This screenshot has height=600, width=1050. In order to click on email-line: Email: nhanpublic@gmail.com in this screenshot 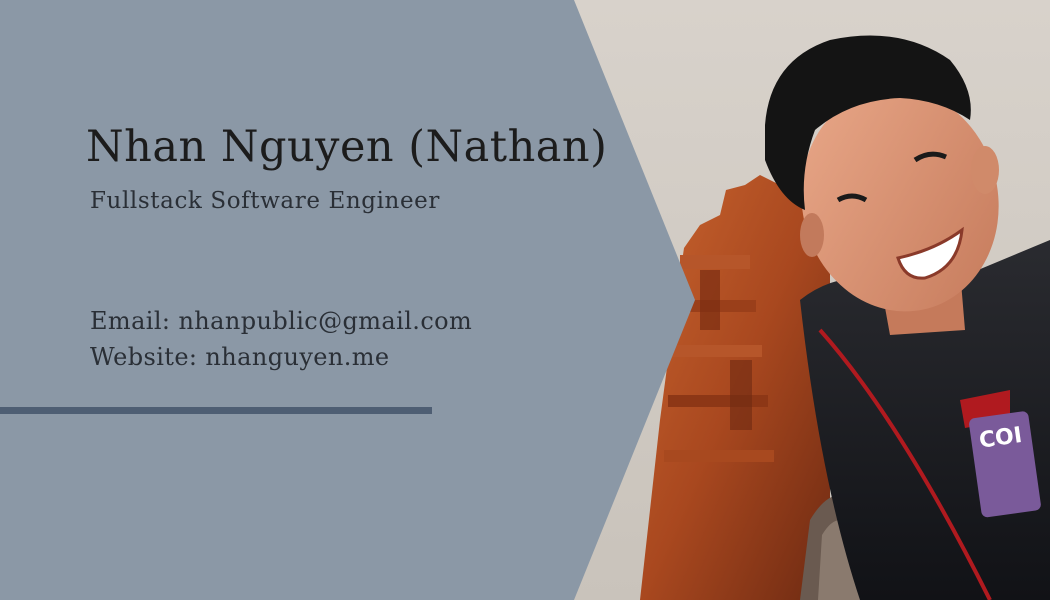, I will do `click(281, 321)`.